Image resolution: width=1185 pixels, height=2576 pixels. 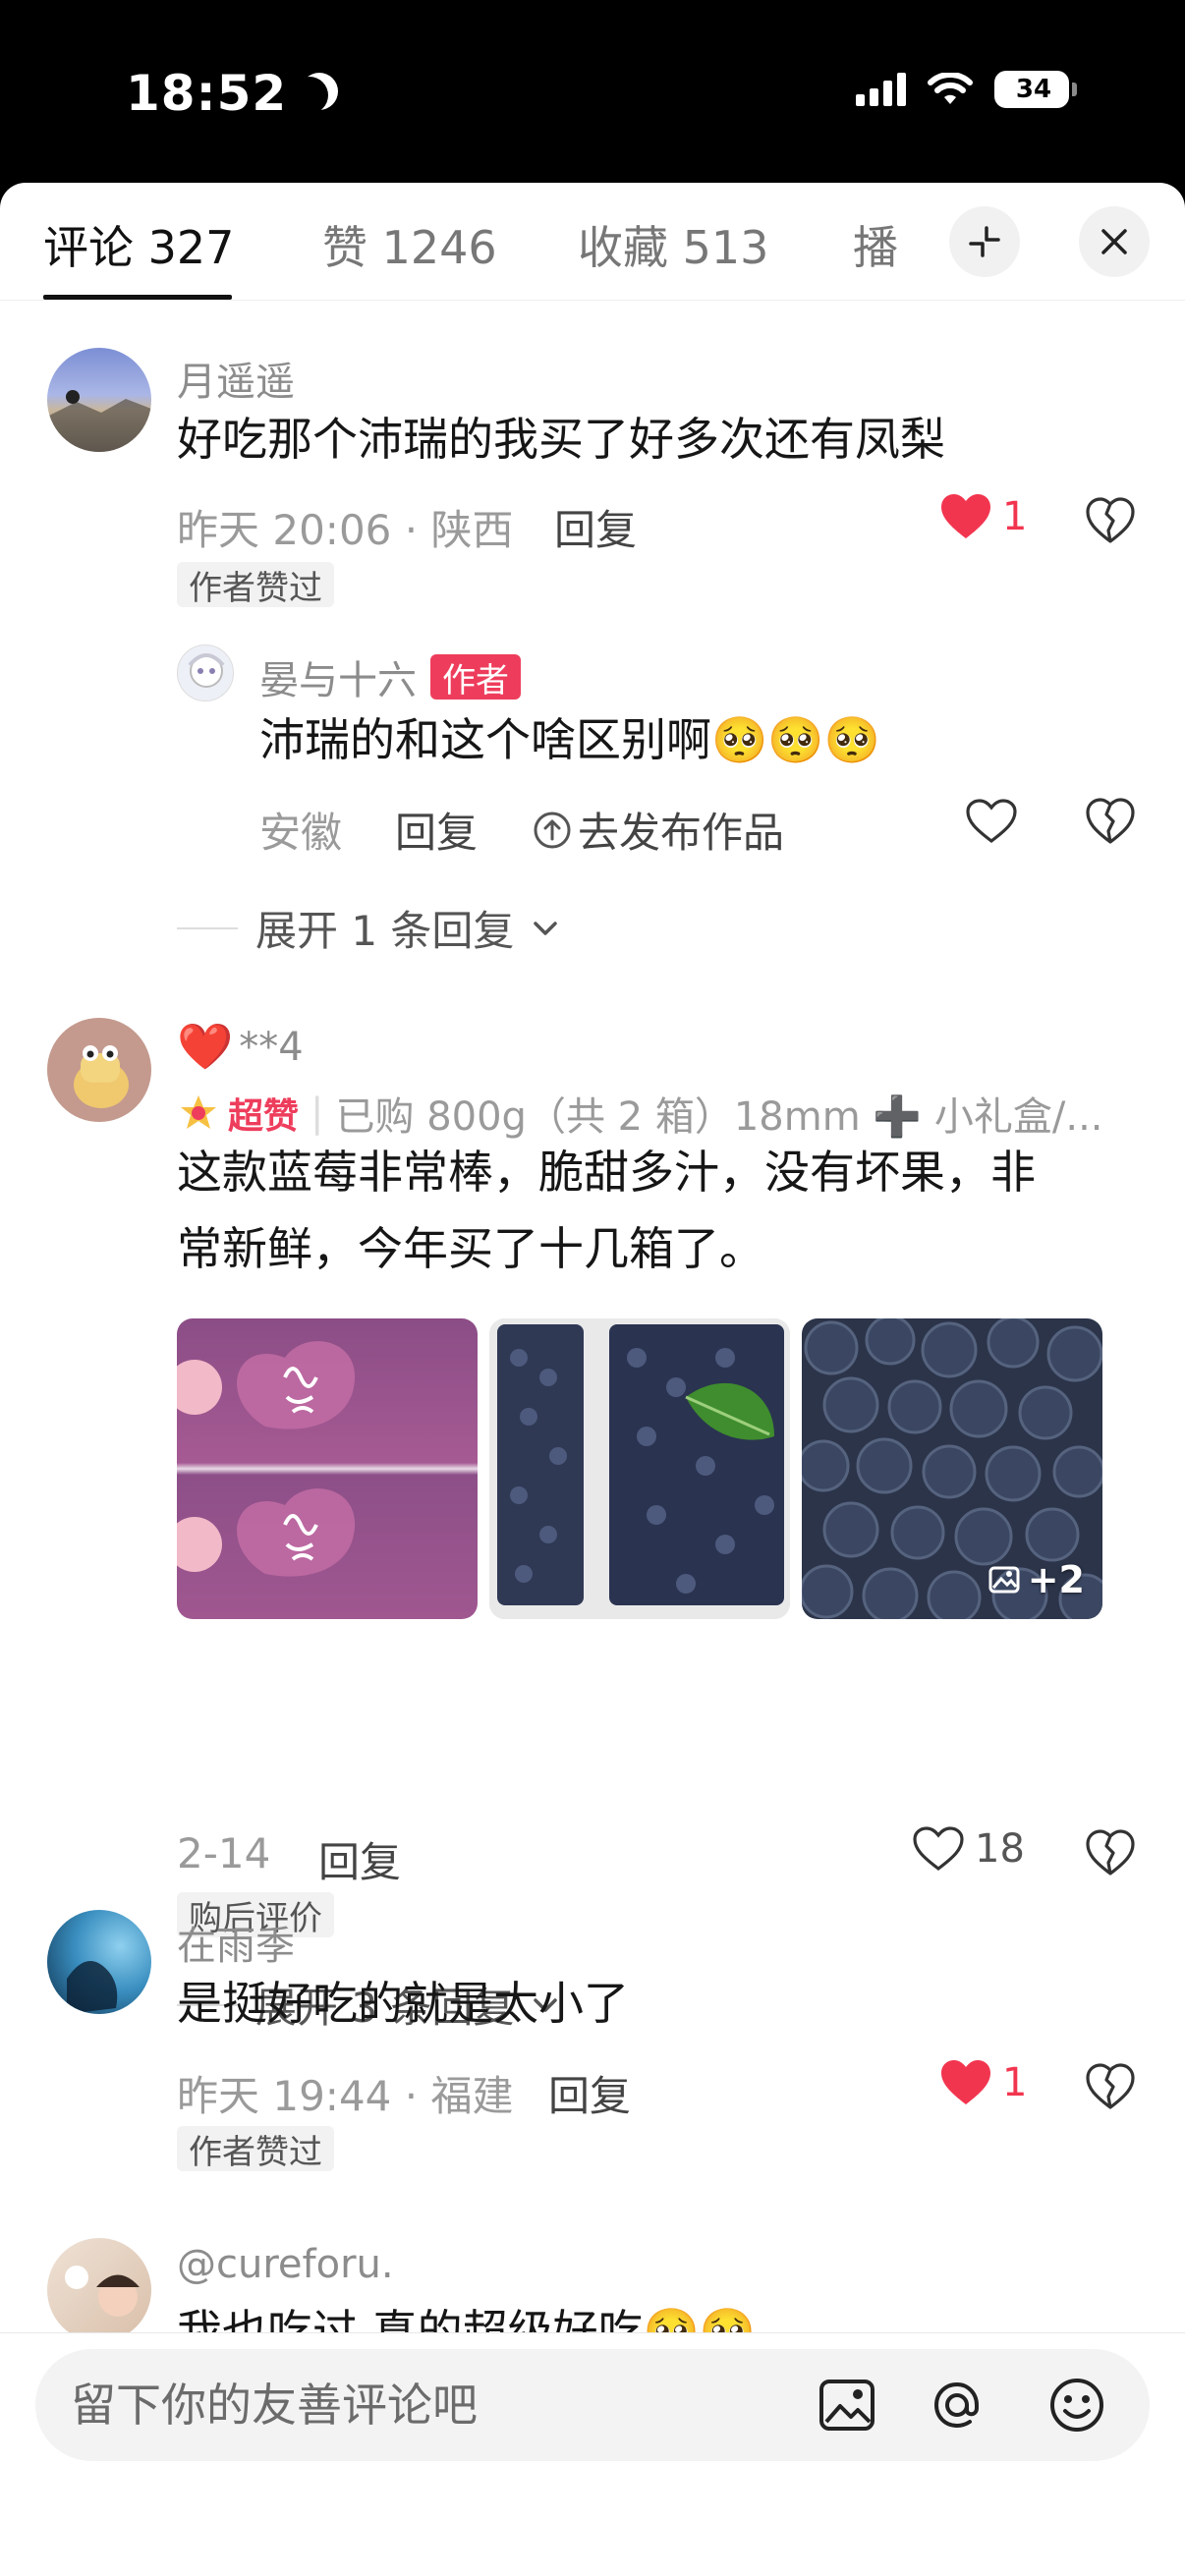 I want to click on crown-badge-icon, so click(x=199, y=1112).